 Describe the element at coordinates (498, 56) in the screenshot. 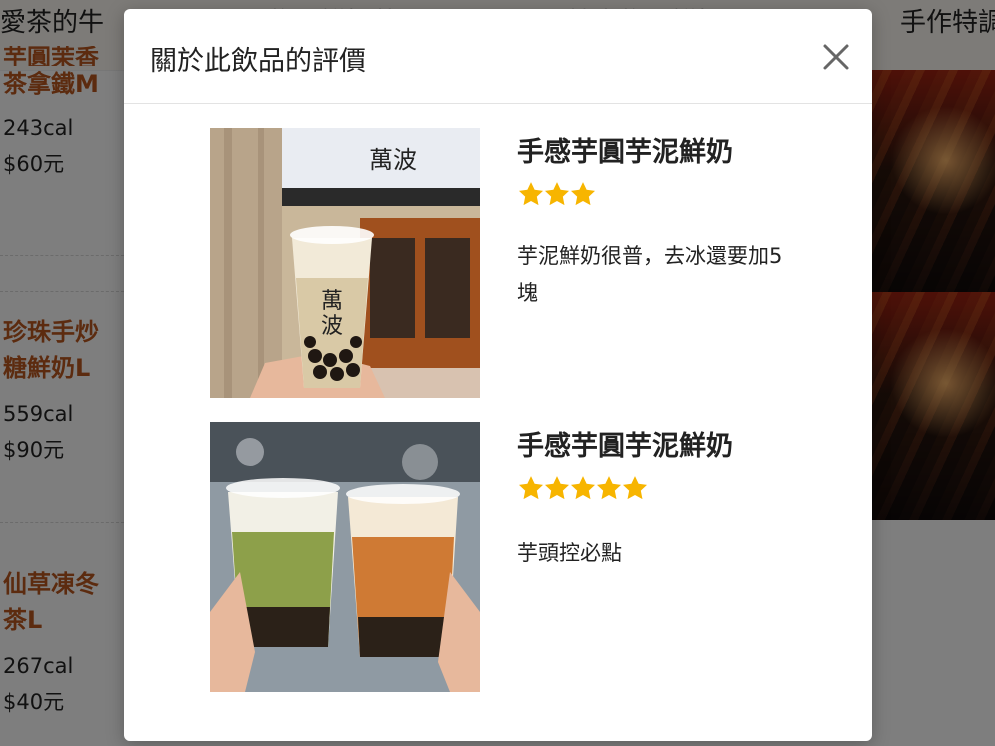

I see `modal-header: 關於此飲品的評價` at that location.